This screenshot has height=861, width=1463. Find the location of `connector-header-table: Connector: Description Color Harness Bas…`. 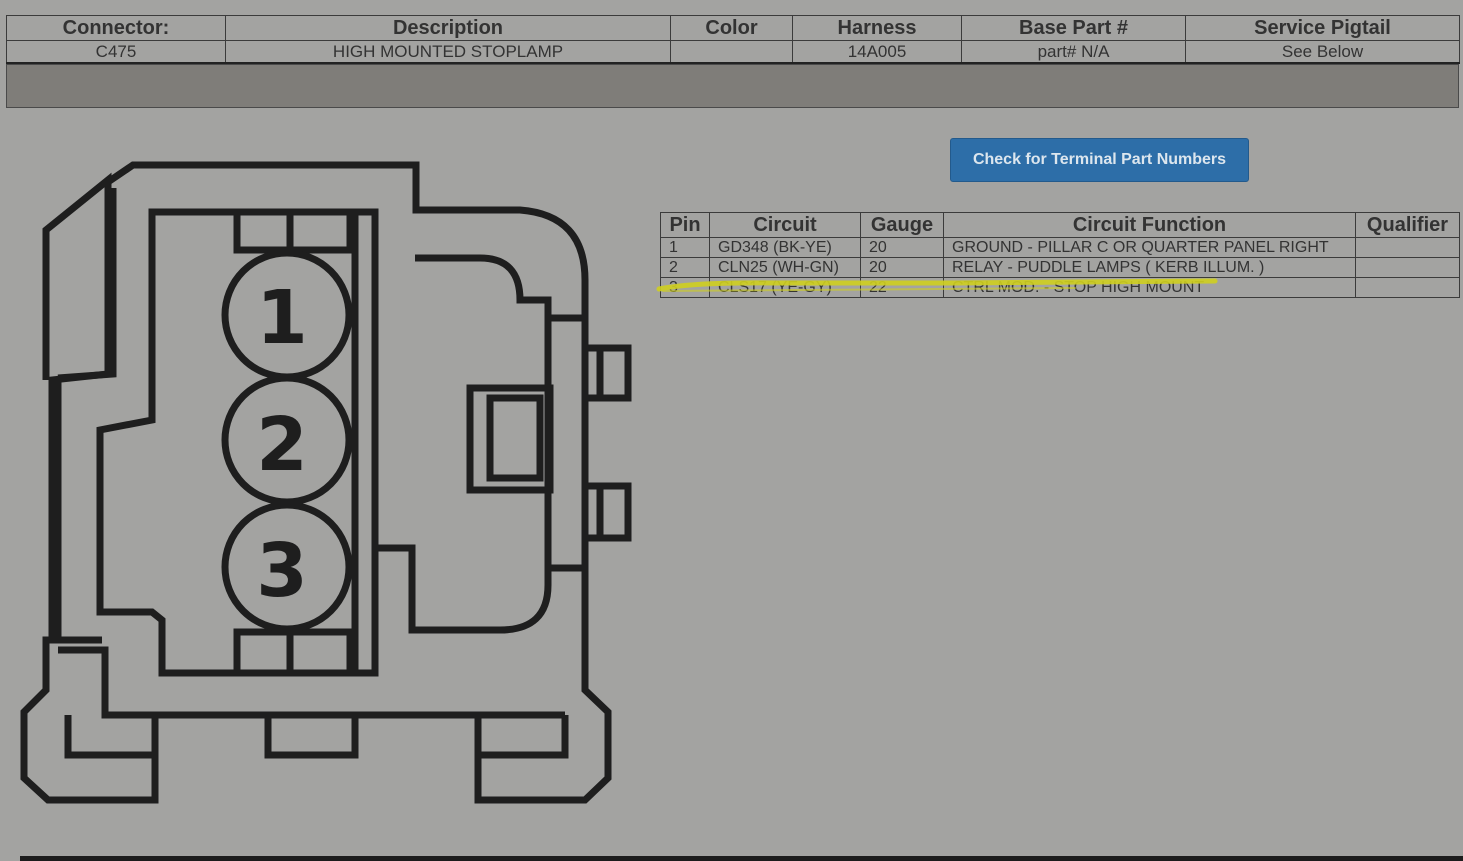

connector-header-table: Connector: Description Color Harness Bas… is located at coordinates (733, 39).